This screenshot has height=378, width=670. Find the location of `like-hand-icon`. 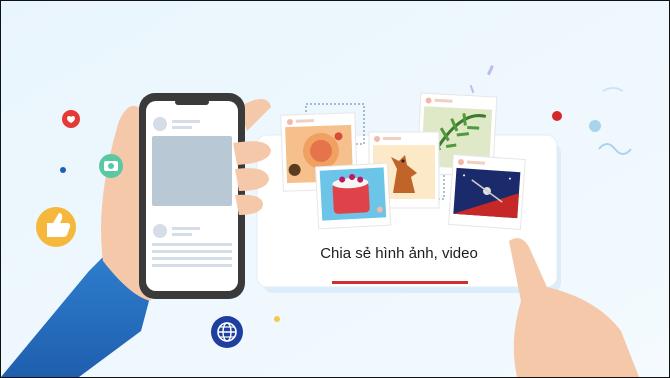

like-hand-icon is located at coordinates (56, 227).